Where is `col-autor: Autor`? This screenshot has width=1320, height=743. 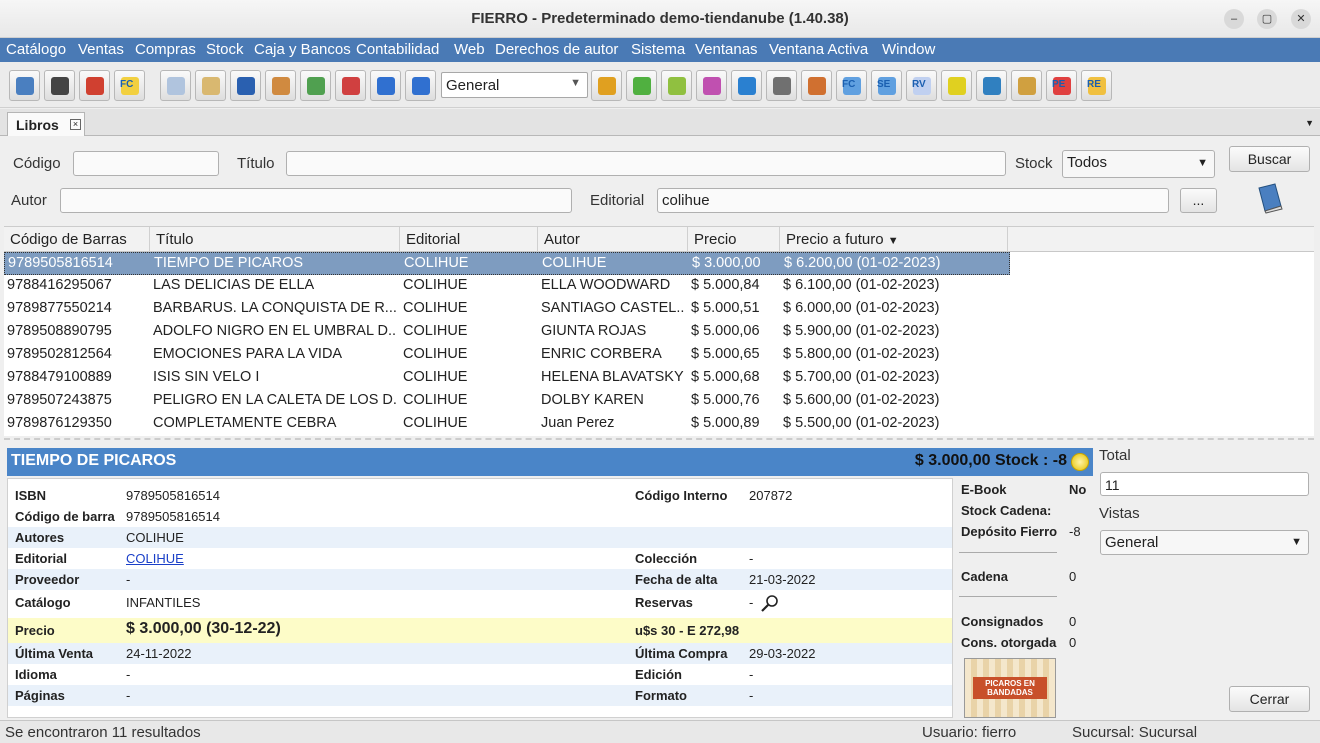 col-autor: Autor is located at coordinates (613, 239).